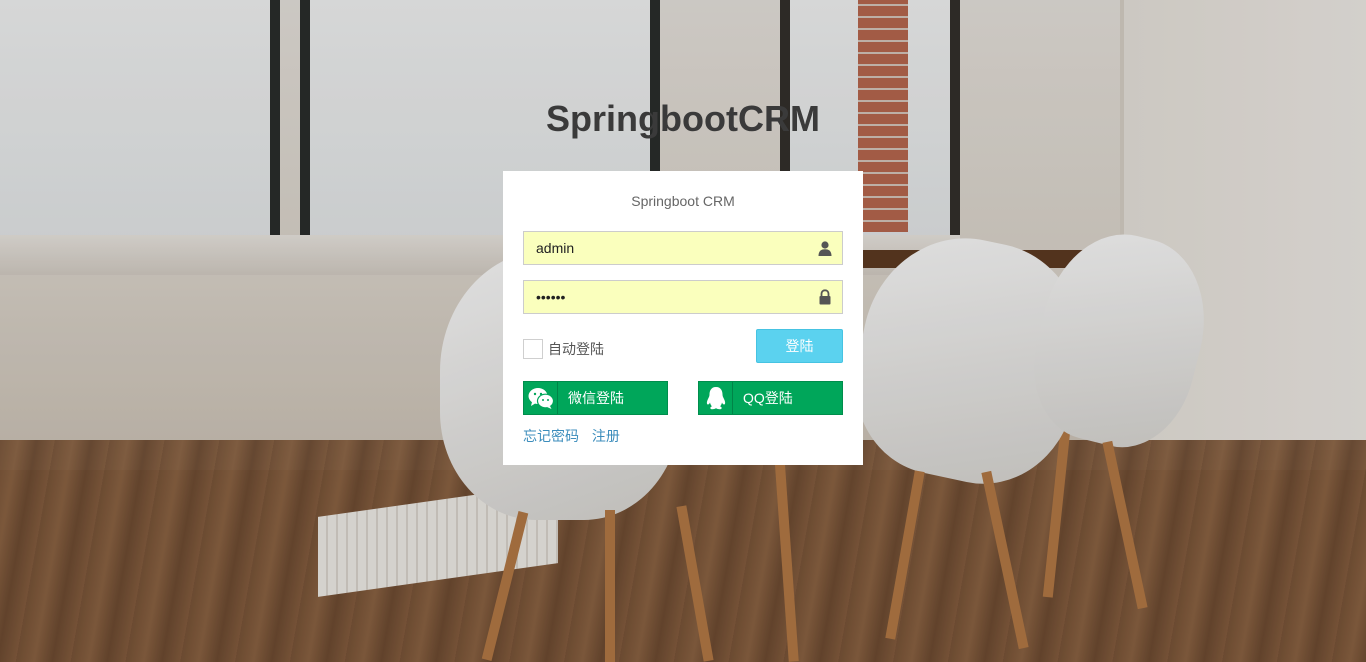 This screenshot has width=1366, height=662. I want to click on remember-checkbox, so click(533, 349).